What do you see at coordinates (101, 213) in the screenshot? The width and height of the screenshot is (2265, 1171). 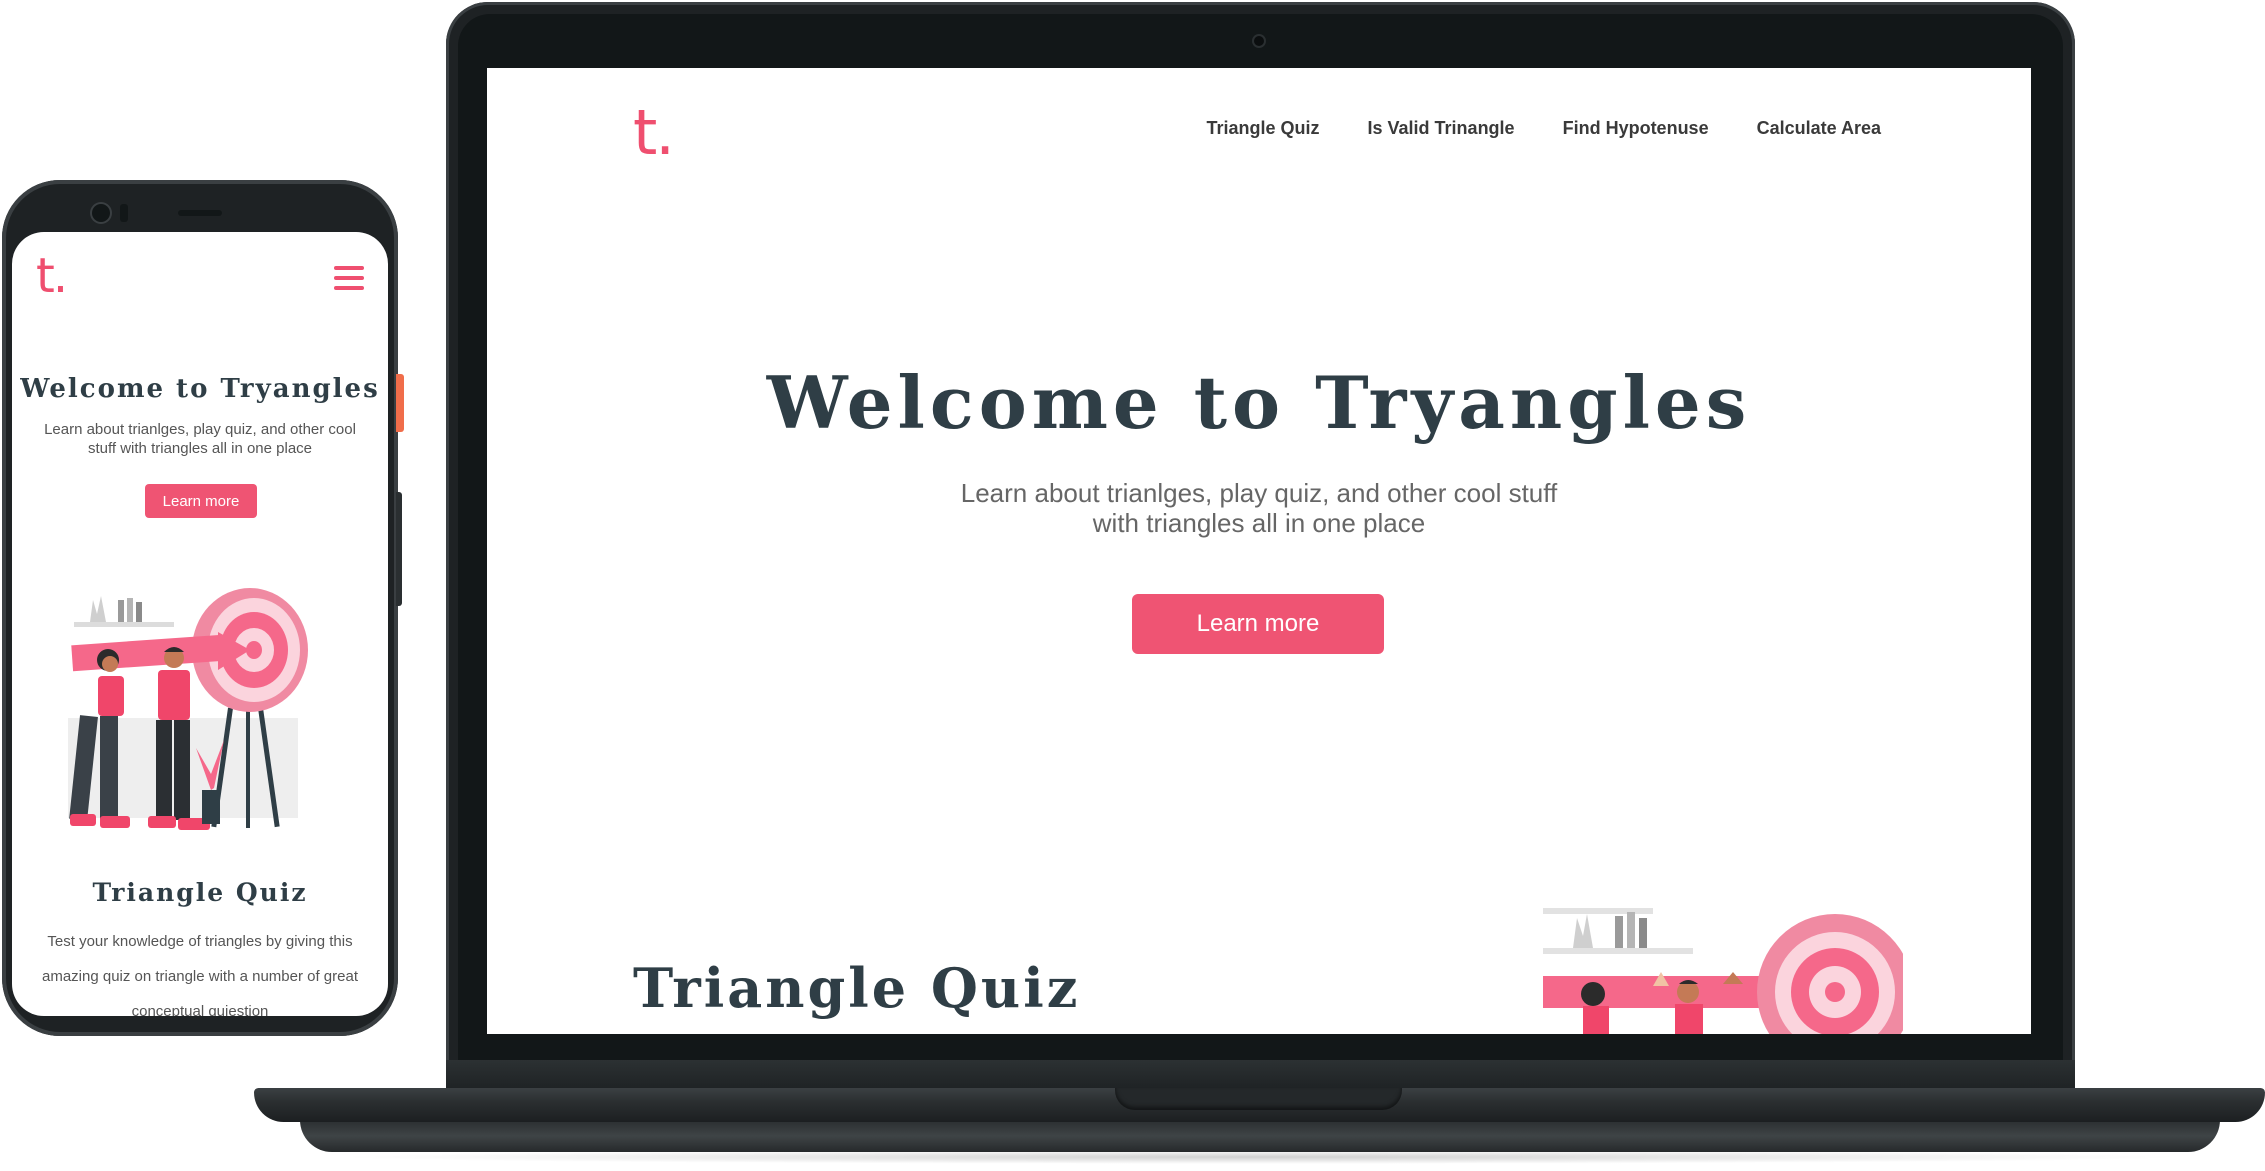 I see `phone-camera` at bounding box center [101, 213].